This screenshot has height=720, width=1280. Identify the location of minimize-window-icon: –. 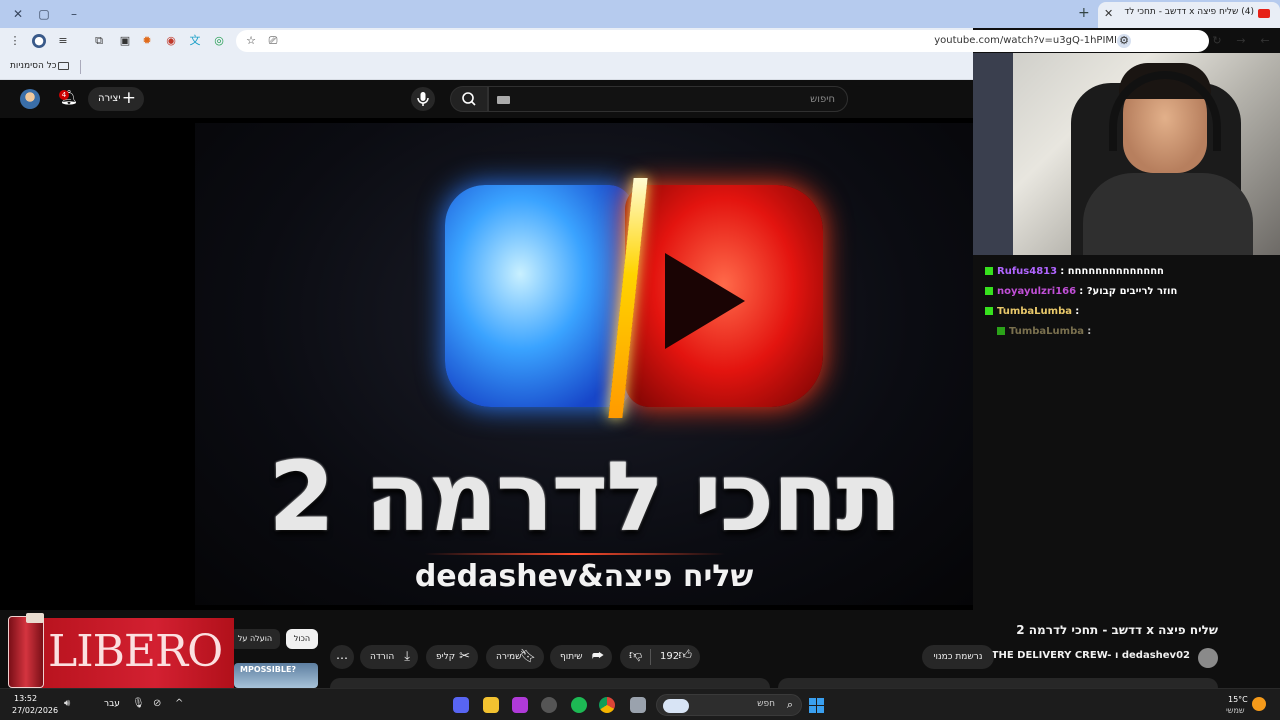
(74, 14).